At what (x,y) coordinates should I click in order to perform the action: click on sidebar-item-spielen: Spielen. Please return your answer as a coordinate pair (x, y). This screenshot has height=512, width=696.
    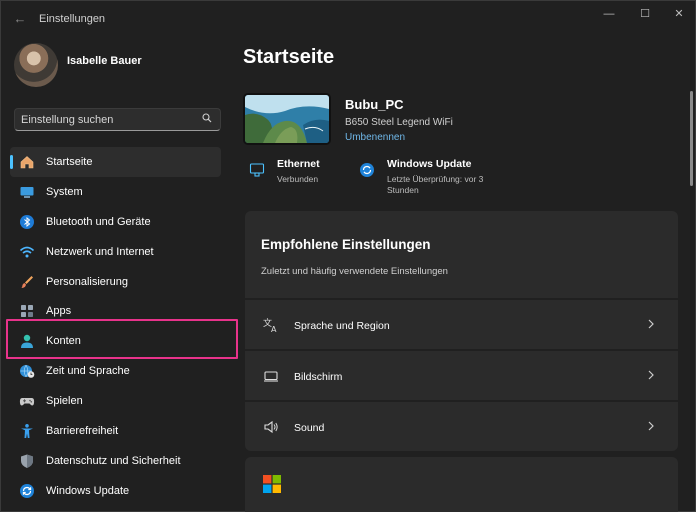
    Looking at the image, I should click on (115, 401).